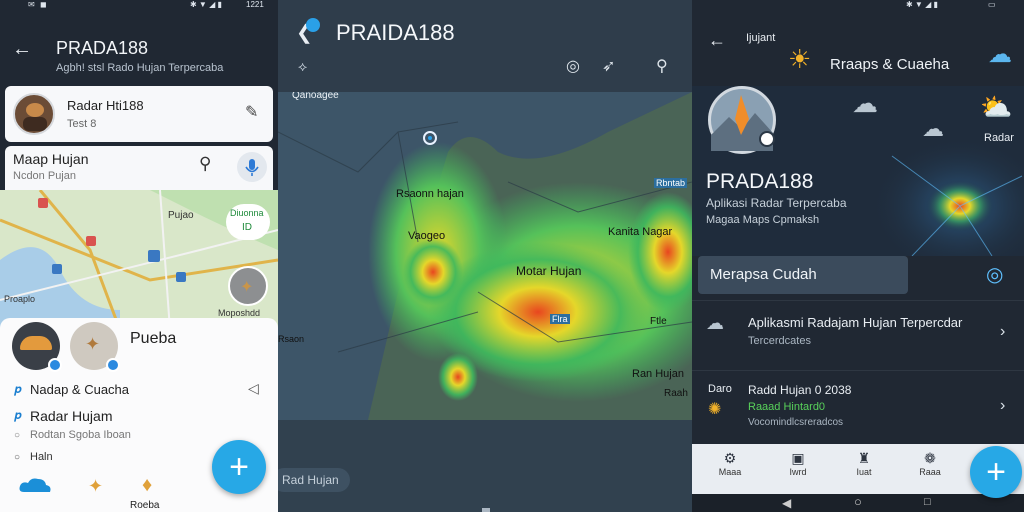  What do you see at coordinates (35, 486) in the screenshot?
I see `cloud-icon` at bounding box center [35, 486].